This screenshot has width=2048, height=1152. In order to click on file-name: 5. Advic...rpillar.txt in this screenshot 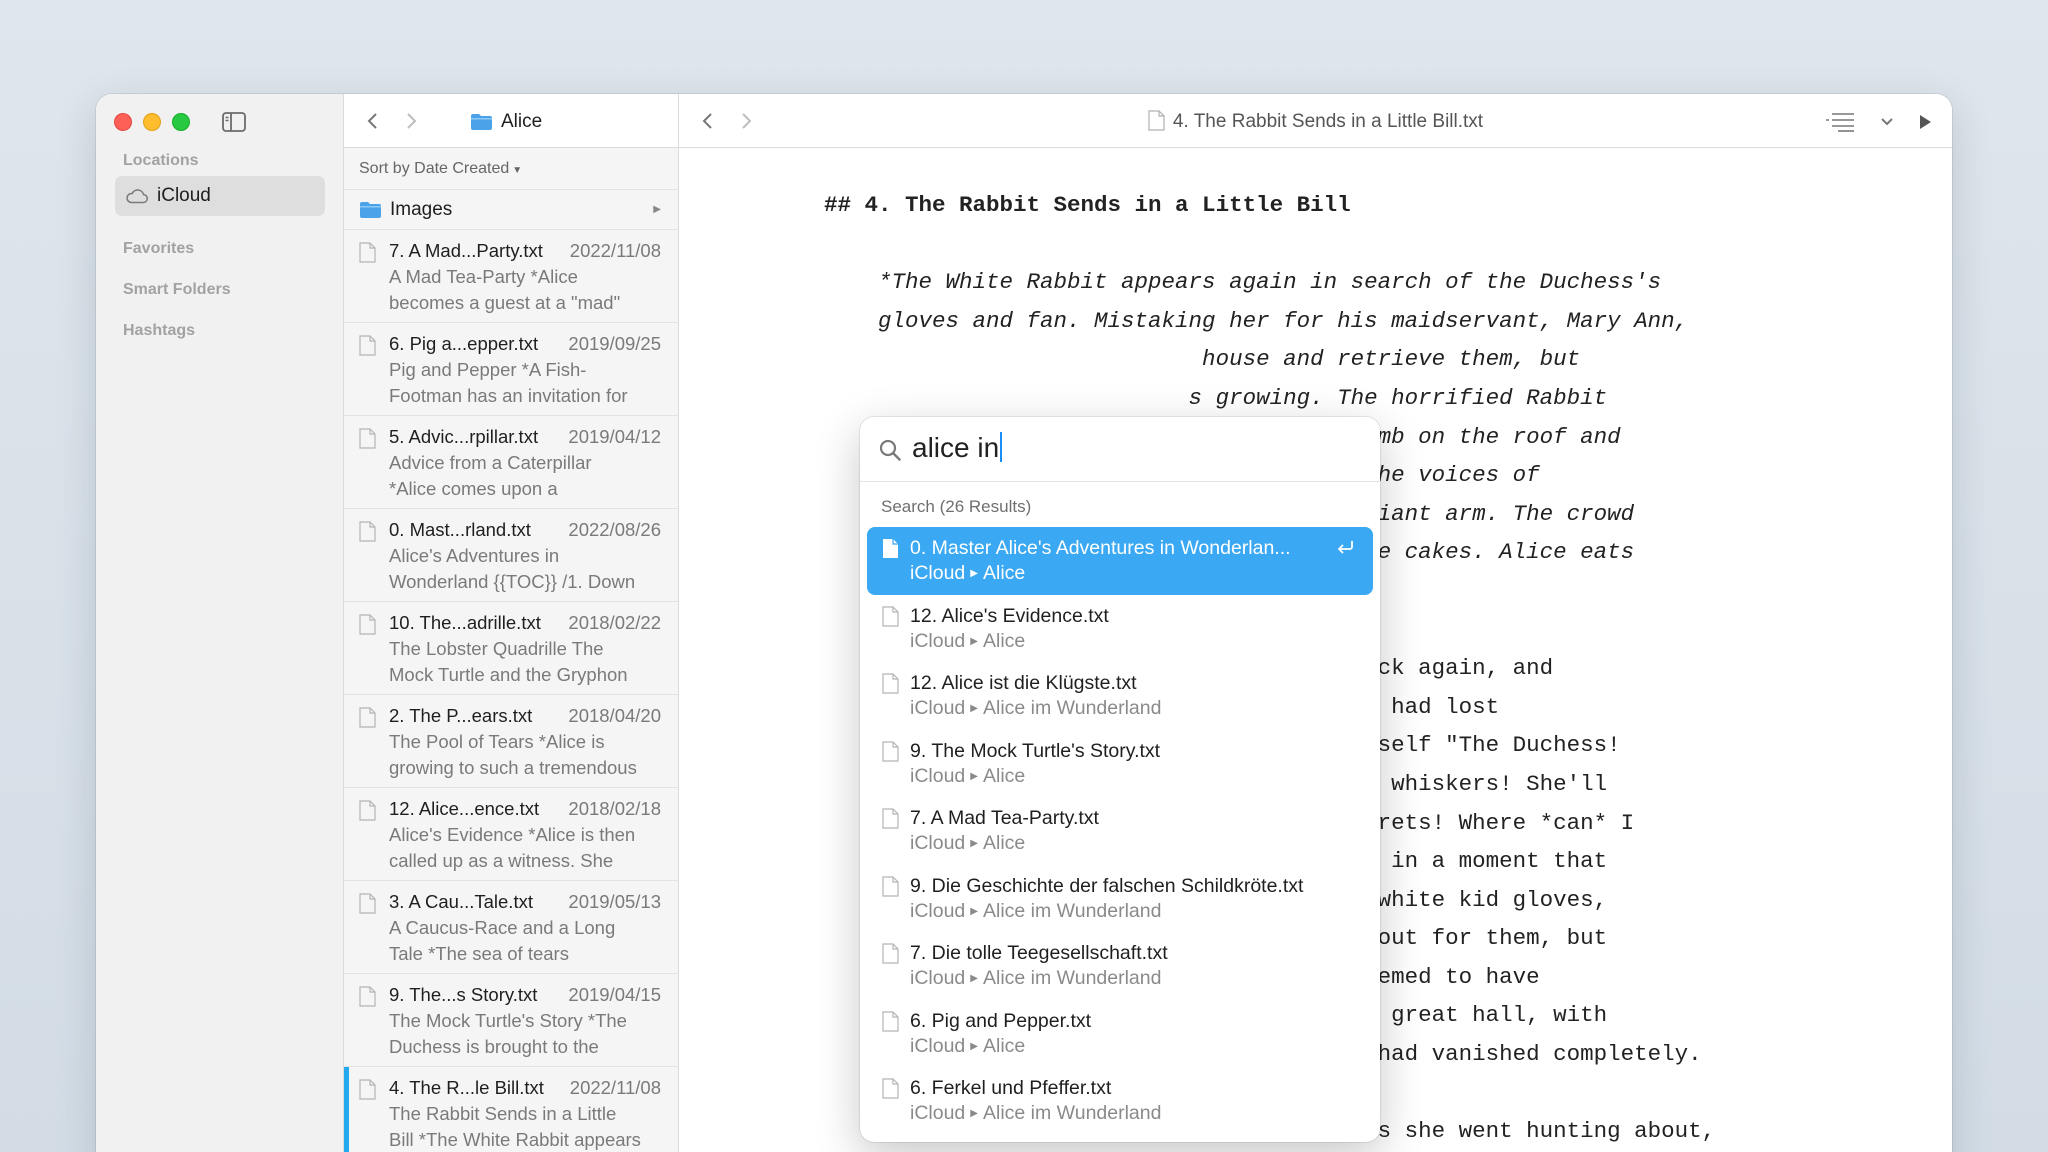, I will do `click(464, 436)`.